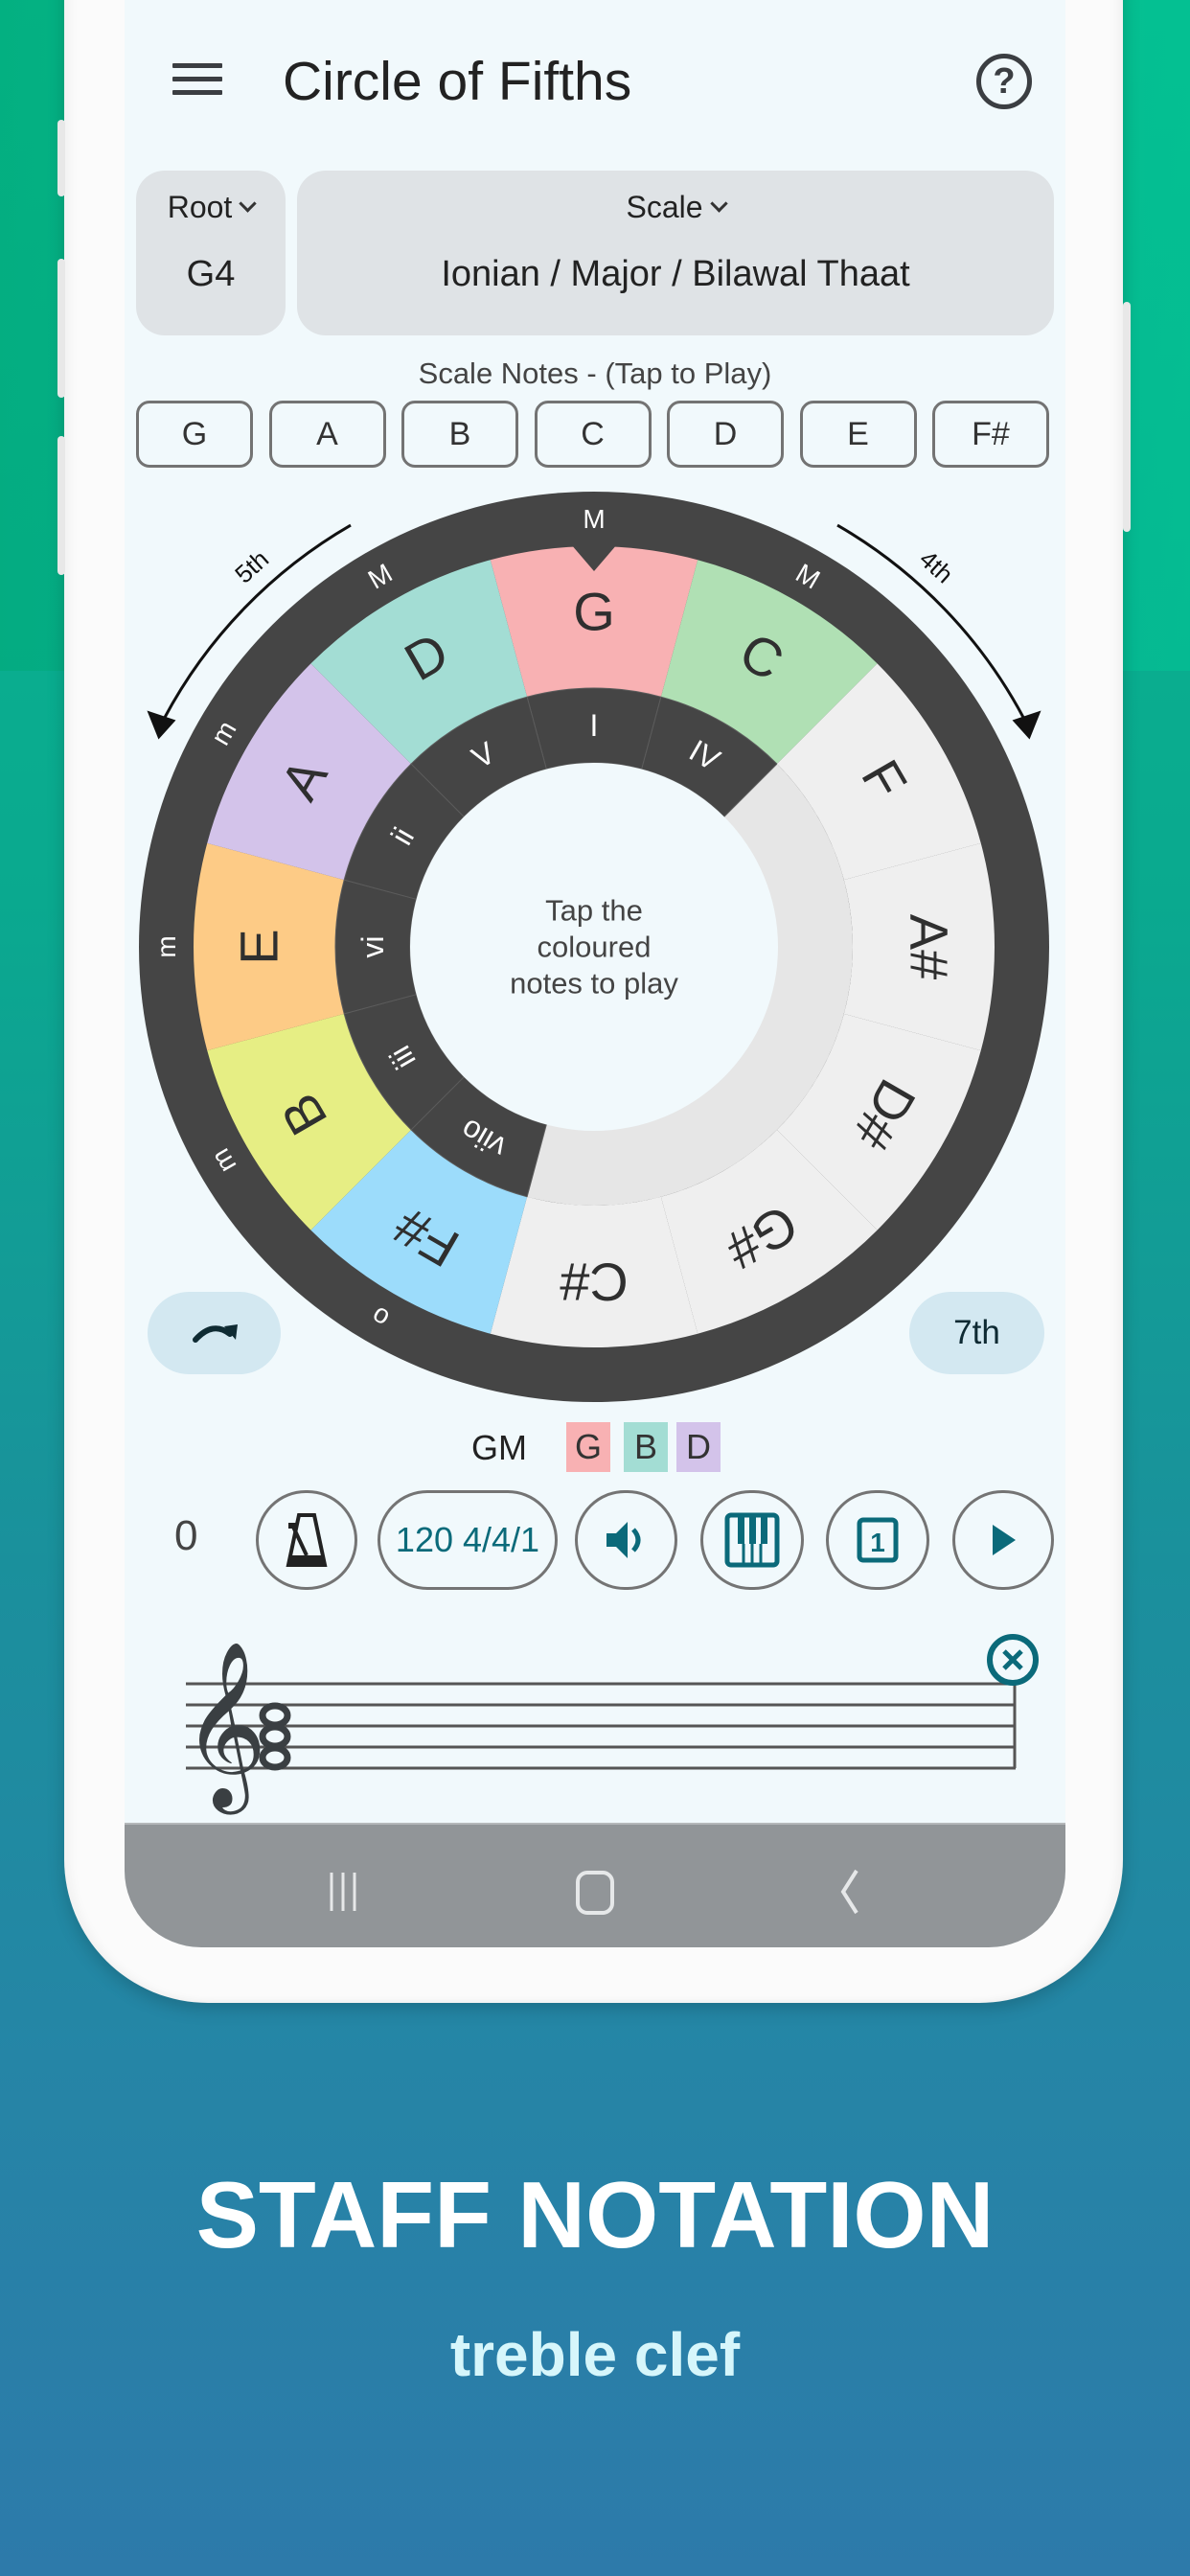 The image size is (1190, 2576). What do you see at coordinates (849, 1891) in the screenshot?
I see `back-icon` at bounding box center [849, 1891].